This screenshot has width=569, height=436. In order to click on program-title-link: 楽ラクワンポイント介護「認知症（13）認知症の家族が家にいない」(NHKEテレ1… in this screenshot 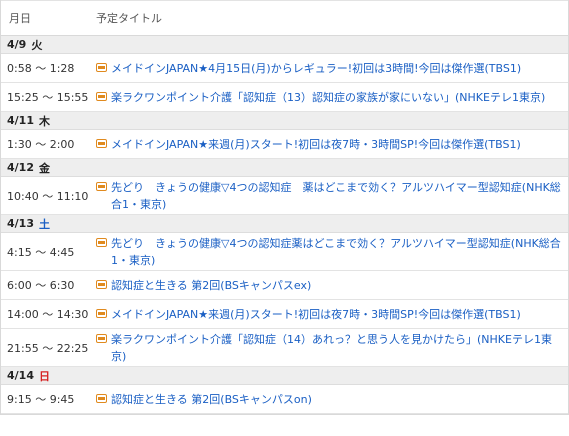, I will do `click(328, 97)`.